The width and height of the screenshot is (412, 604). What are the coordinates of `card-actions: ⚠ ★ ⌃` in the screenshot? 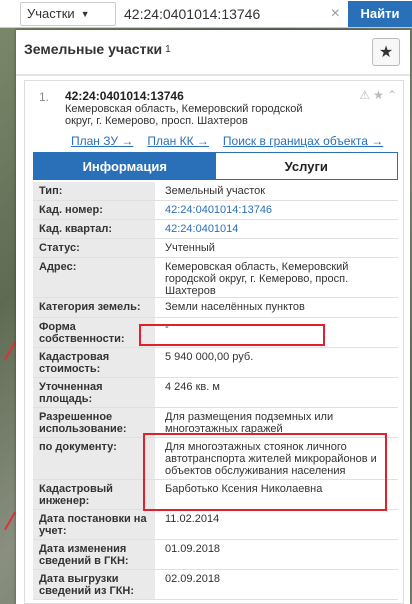 It's located at (378, 95).